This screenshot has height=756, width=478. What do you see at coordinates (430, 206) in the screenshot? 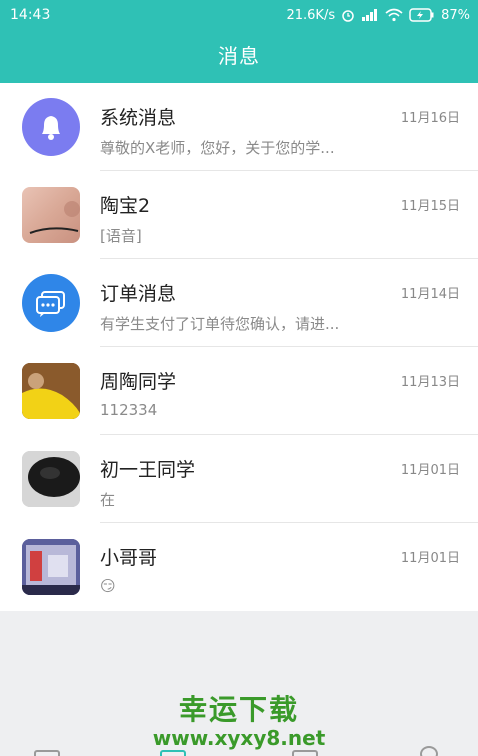
I see `message-date: 11月15日` at bounding box center [430, 206].